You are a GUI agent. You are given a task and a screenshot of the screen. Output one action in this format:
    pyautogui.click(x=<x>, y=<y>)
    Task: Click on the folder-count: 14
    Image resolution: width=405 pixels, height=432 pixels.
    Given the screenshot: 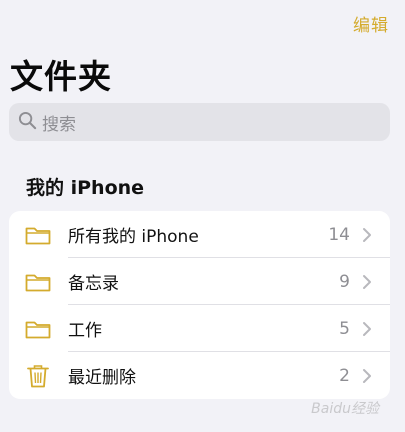 What is the action you would take?
    pyautogui.click(x=339, y=234)
    